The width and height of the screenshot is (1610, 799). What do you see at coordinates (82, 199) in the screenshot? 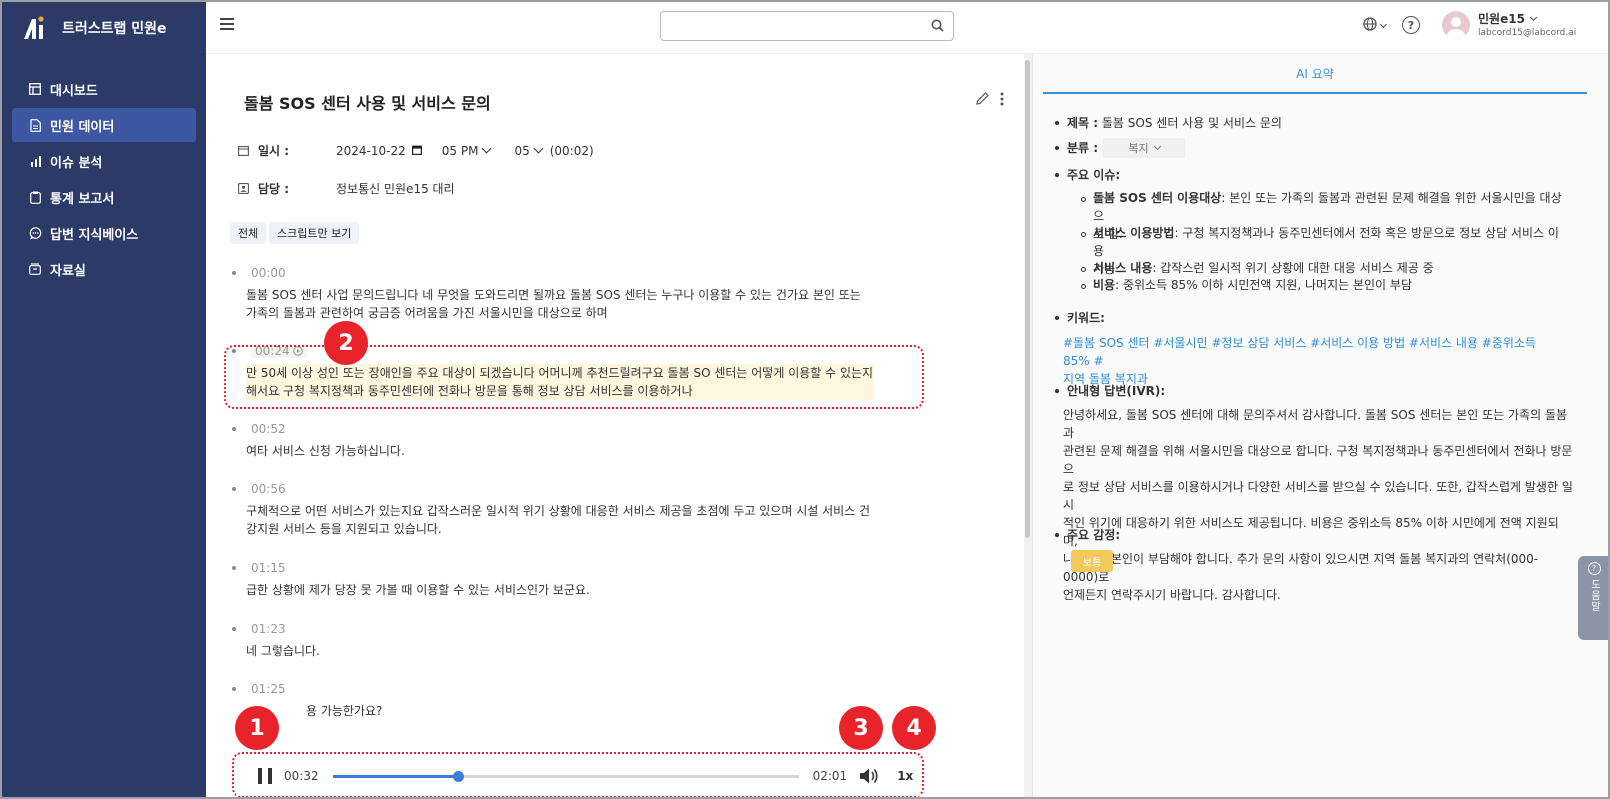
I see `sidebar-item-label: 통계 보고서` at bounding box center [82, 199].